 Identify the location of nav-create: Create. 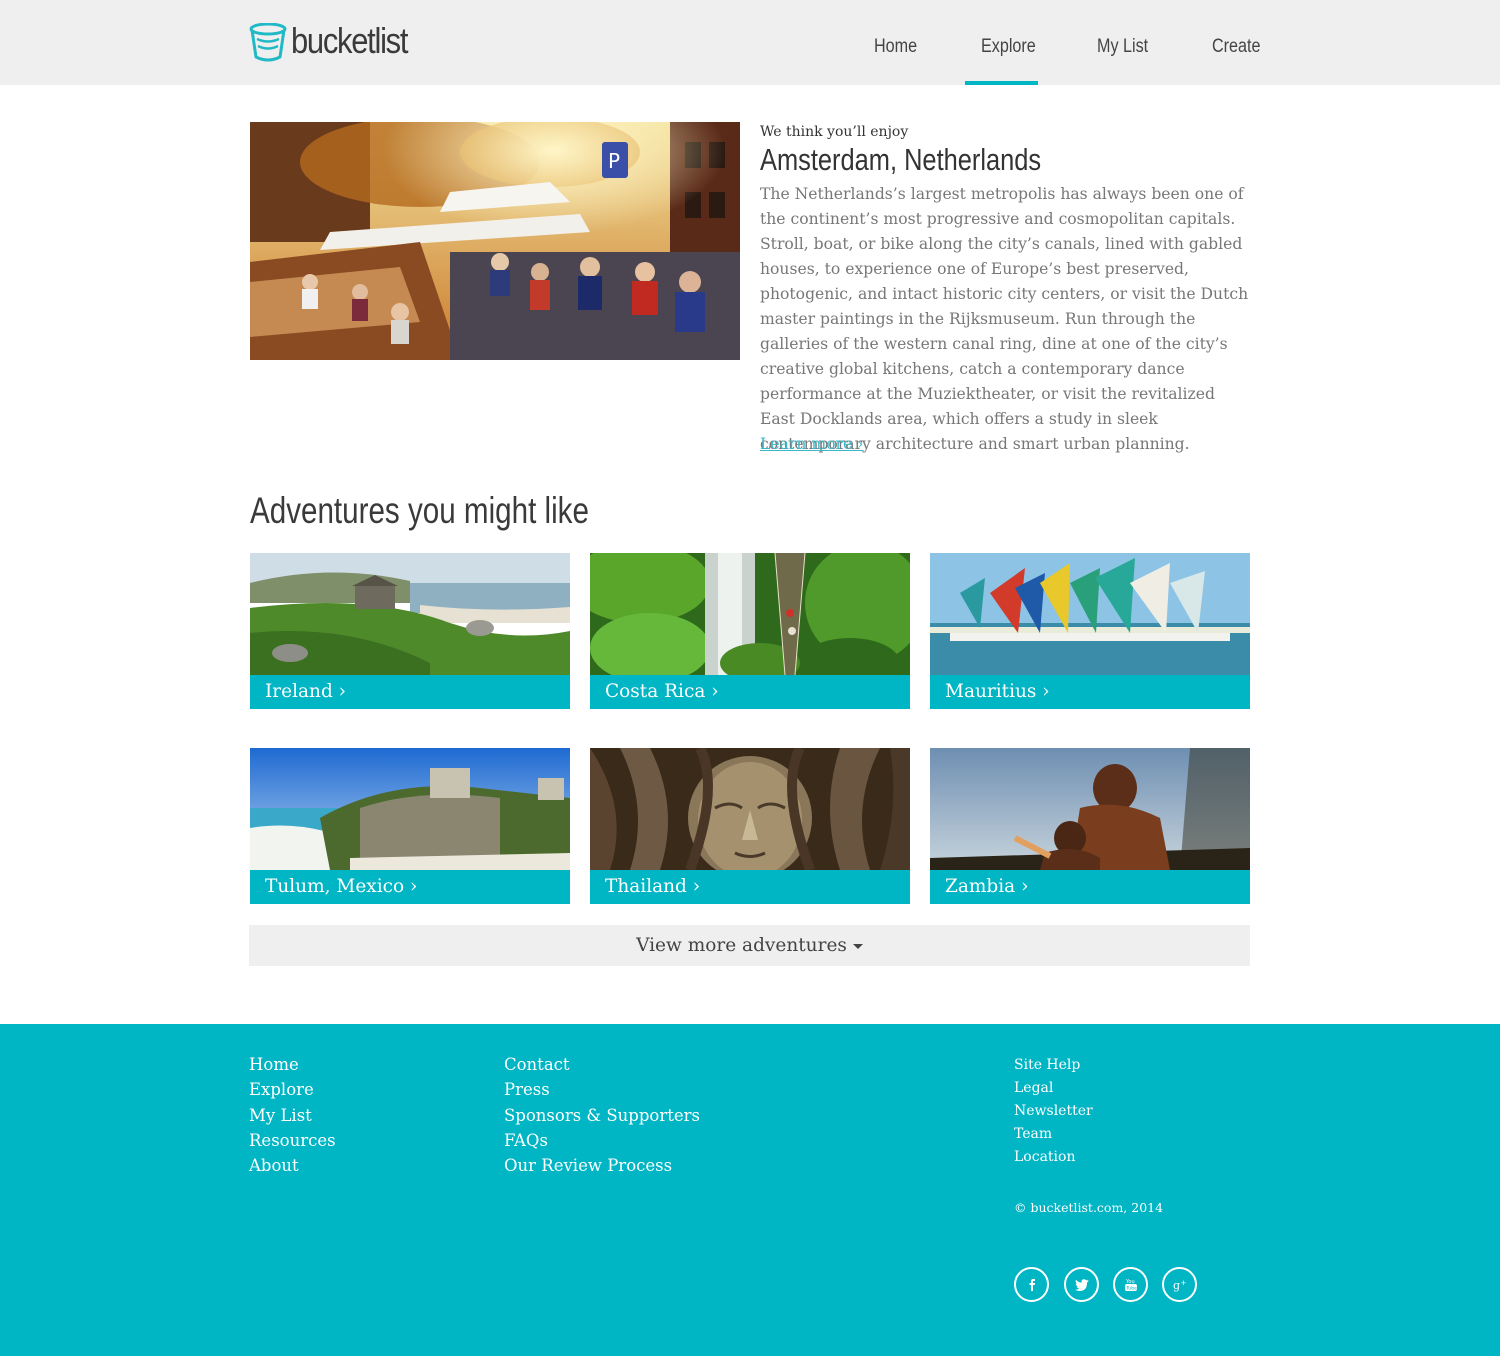
(1236, 51).